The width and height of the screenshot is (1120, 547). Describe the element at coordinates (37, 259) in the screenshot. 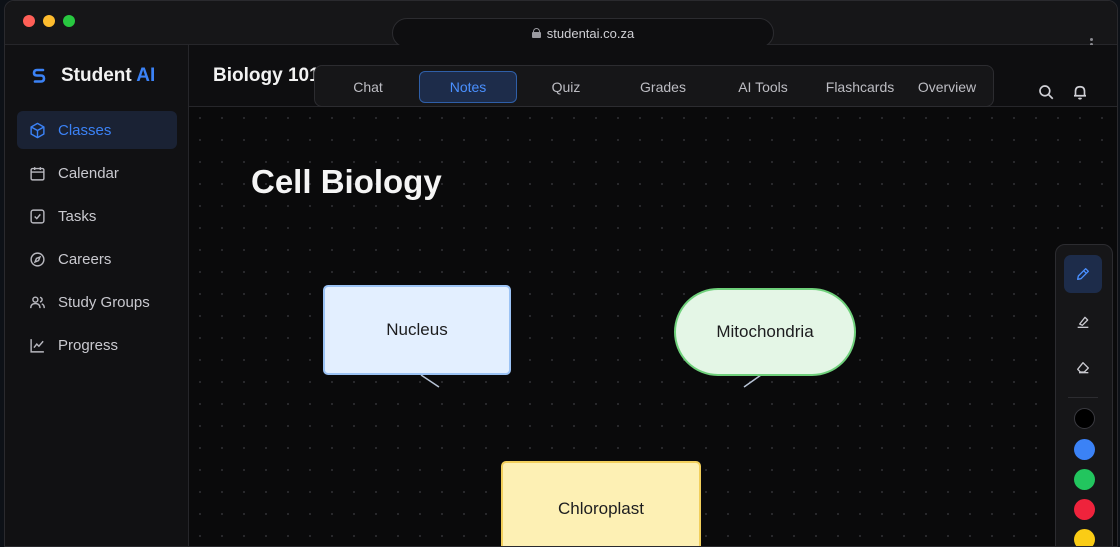

I see `compass-icon` at that location.